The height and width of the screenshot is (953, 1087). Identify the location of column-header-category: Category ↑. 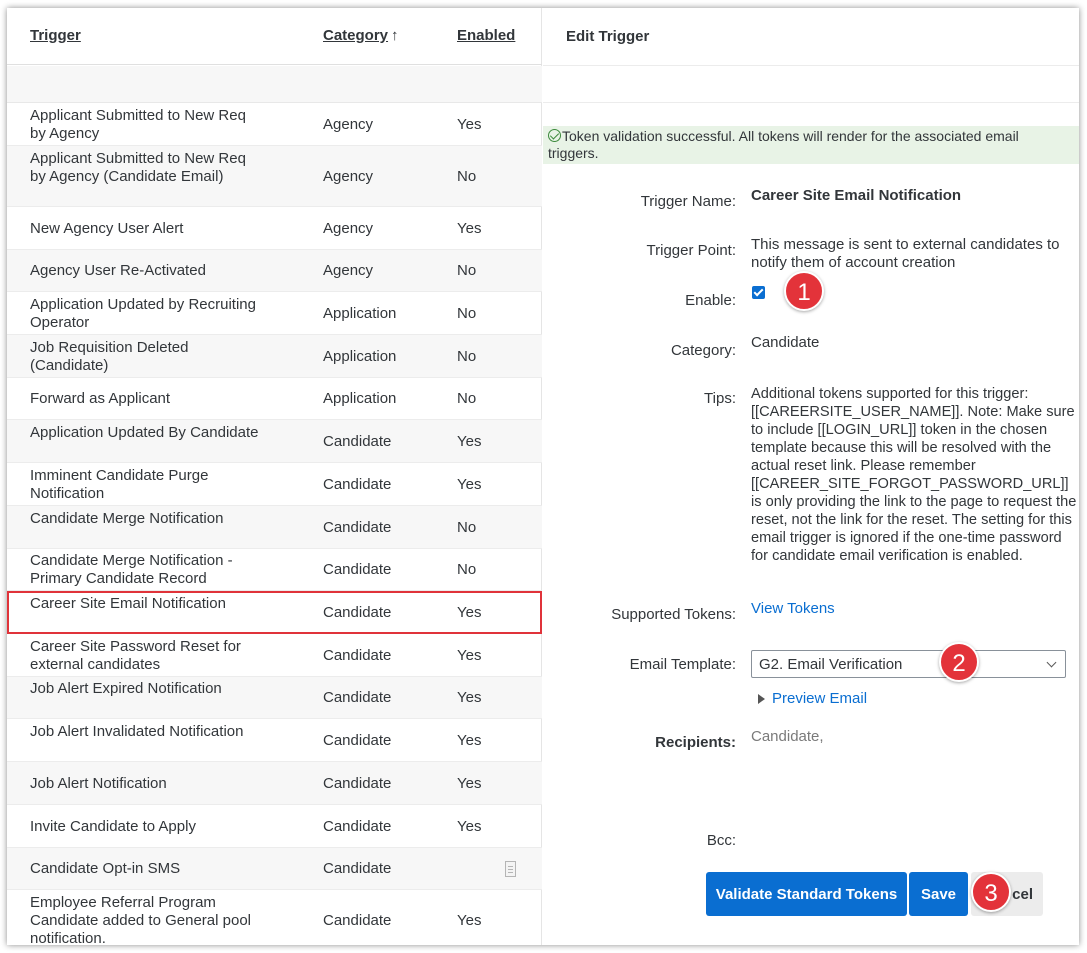
(361, 35).